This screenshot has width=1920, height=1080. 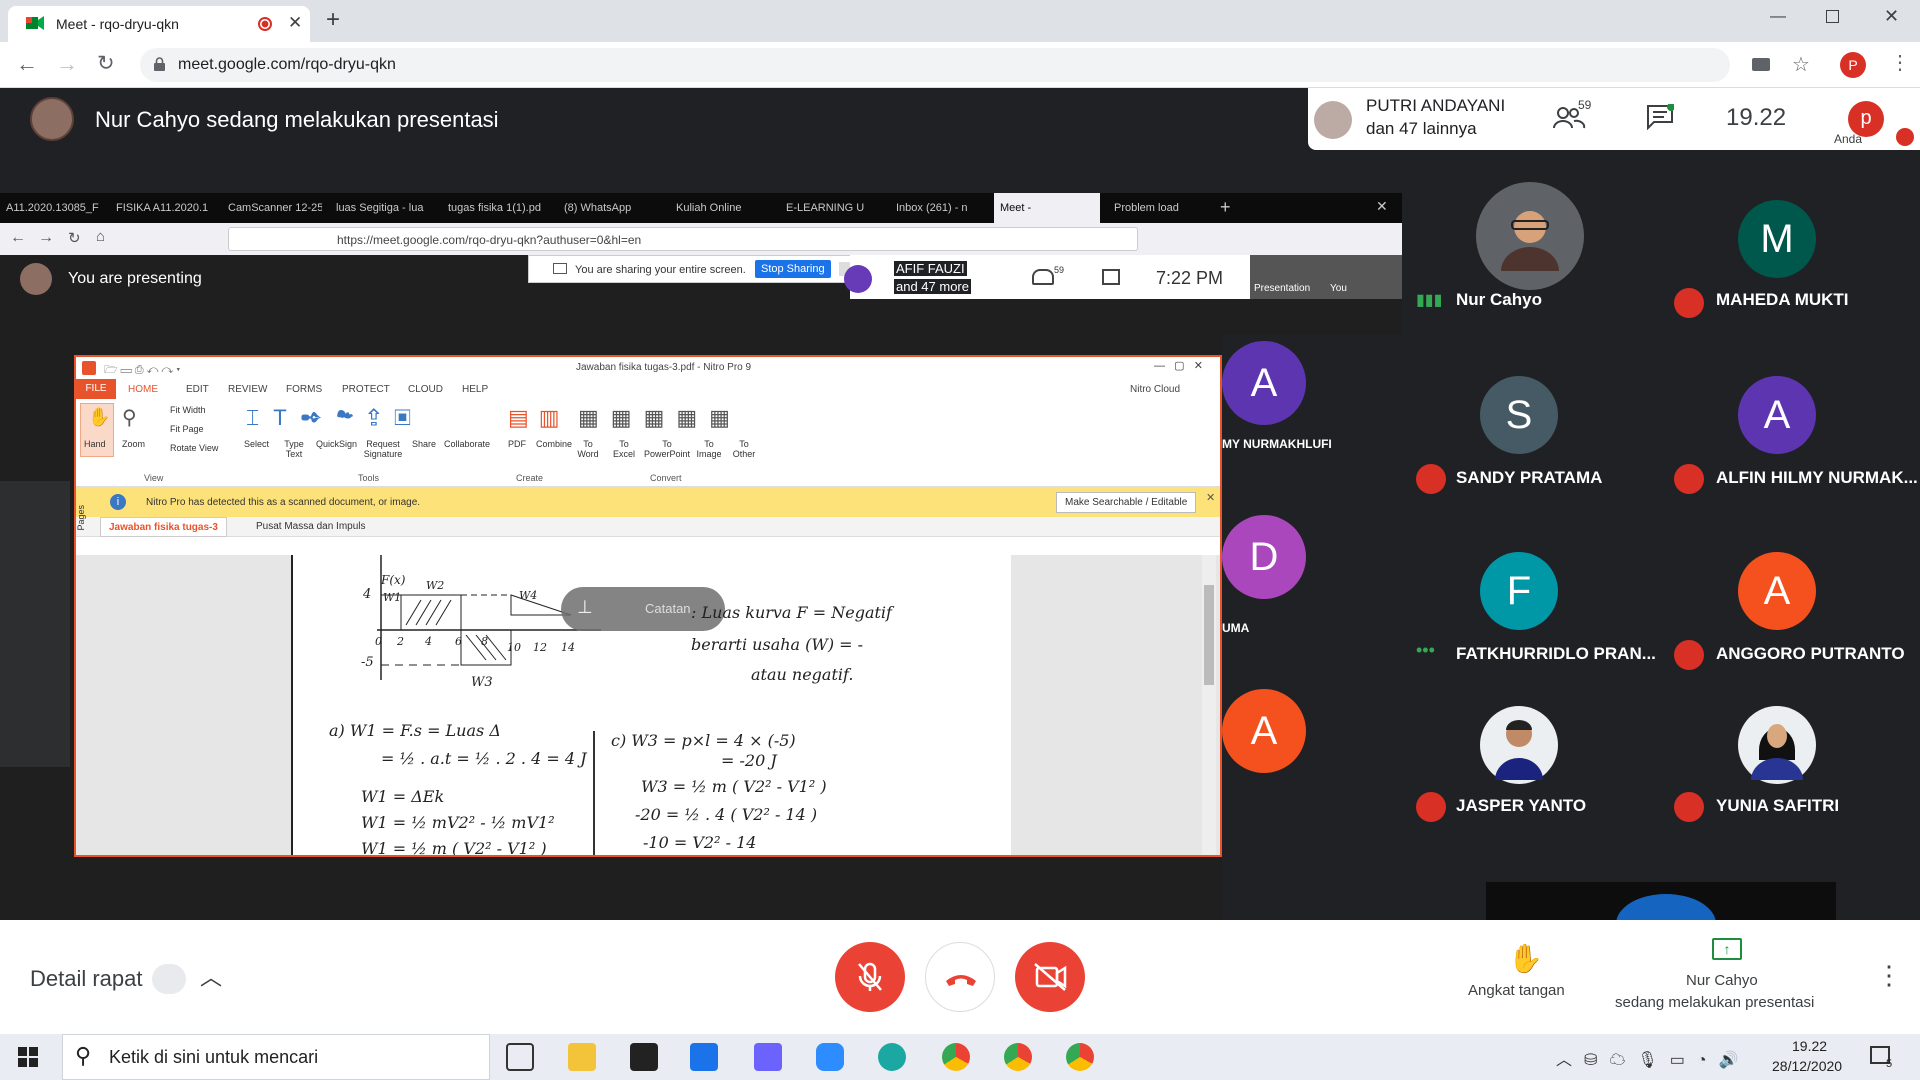 I want to click on ff-new-tab-icon: +, so click(x=1225, y=207).